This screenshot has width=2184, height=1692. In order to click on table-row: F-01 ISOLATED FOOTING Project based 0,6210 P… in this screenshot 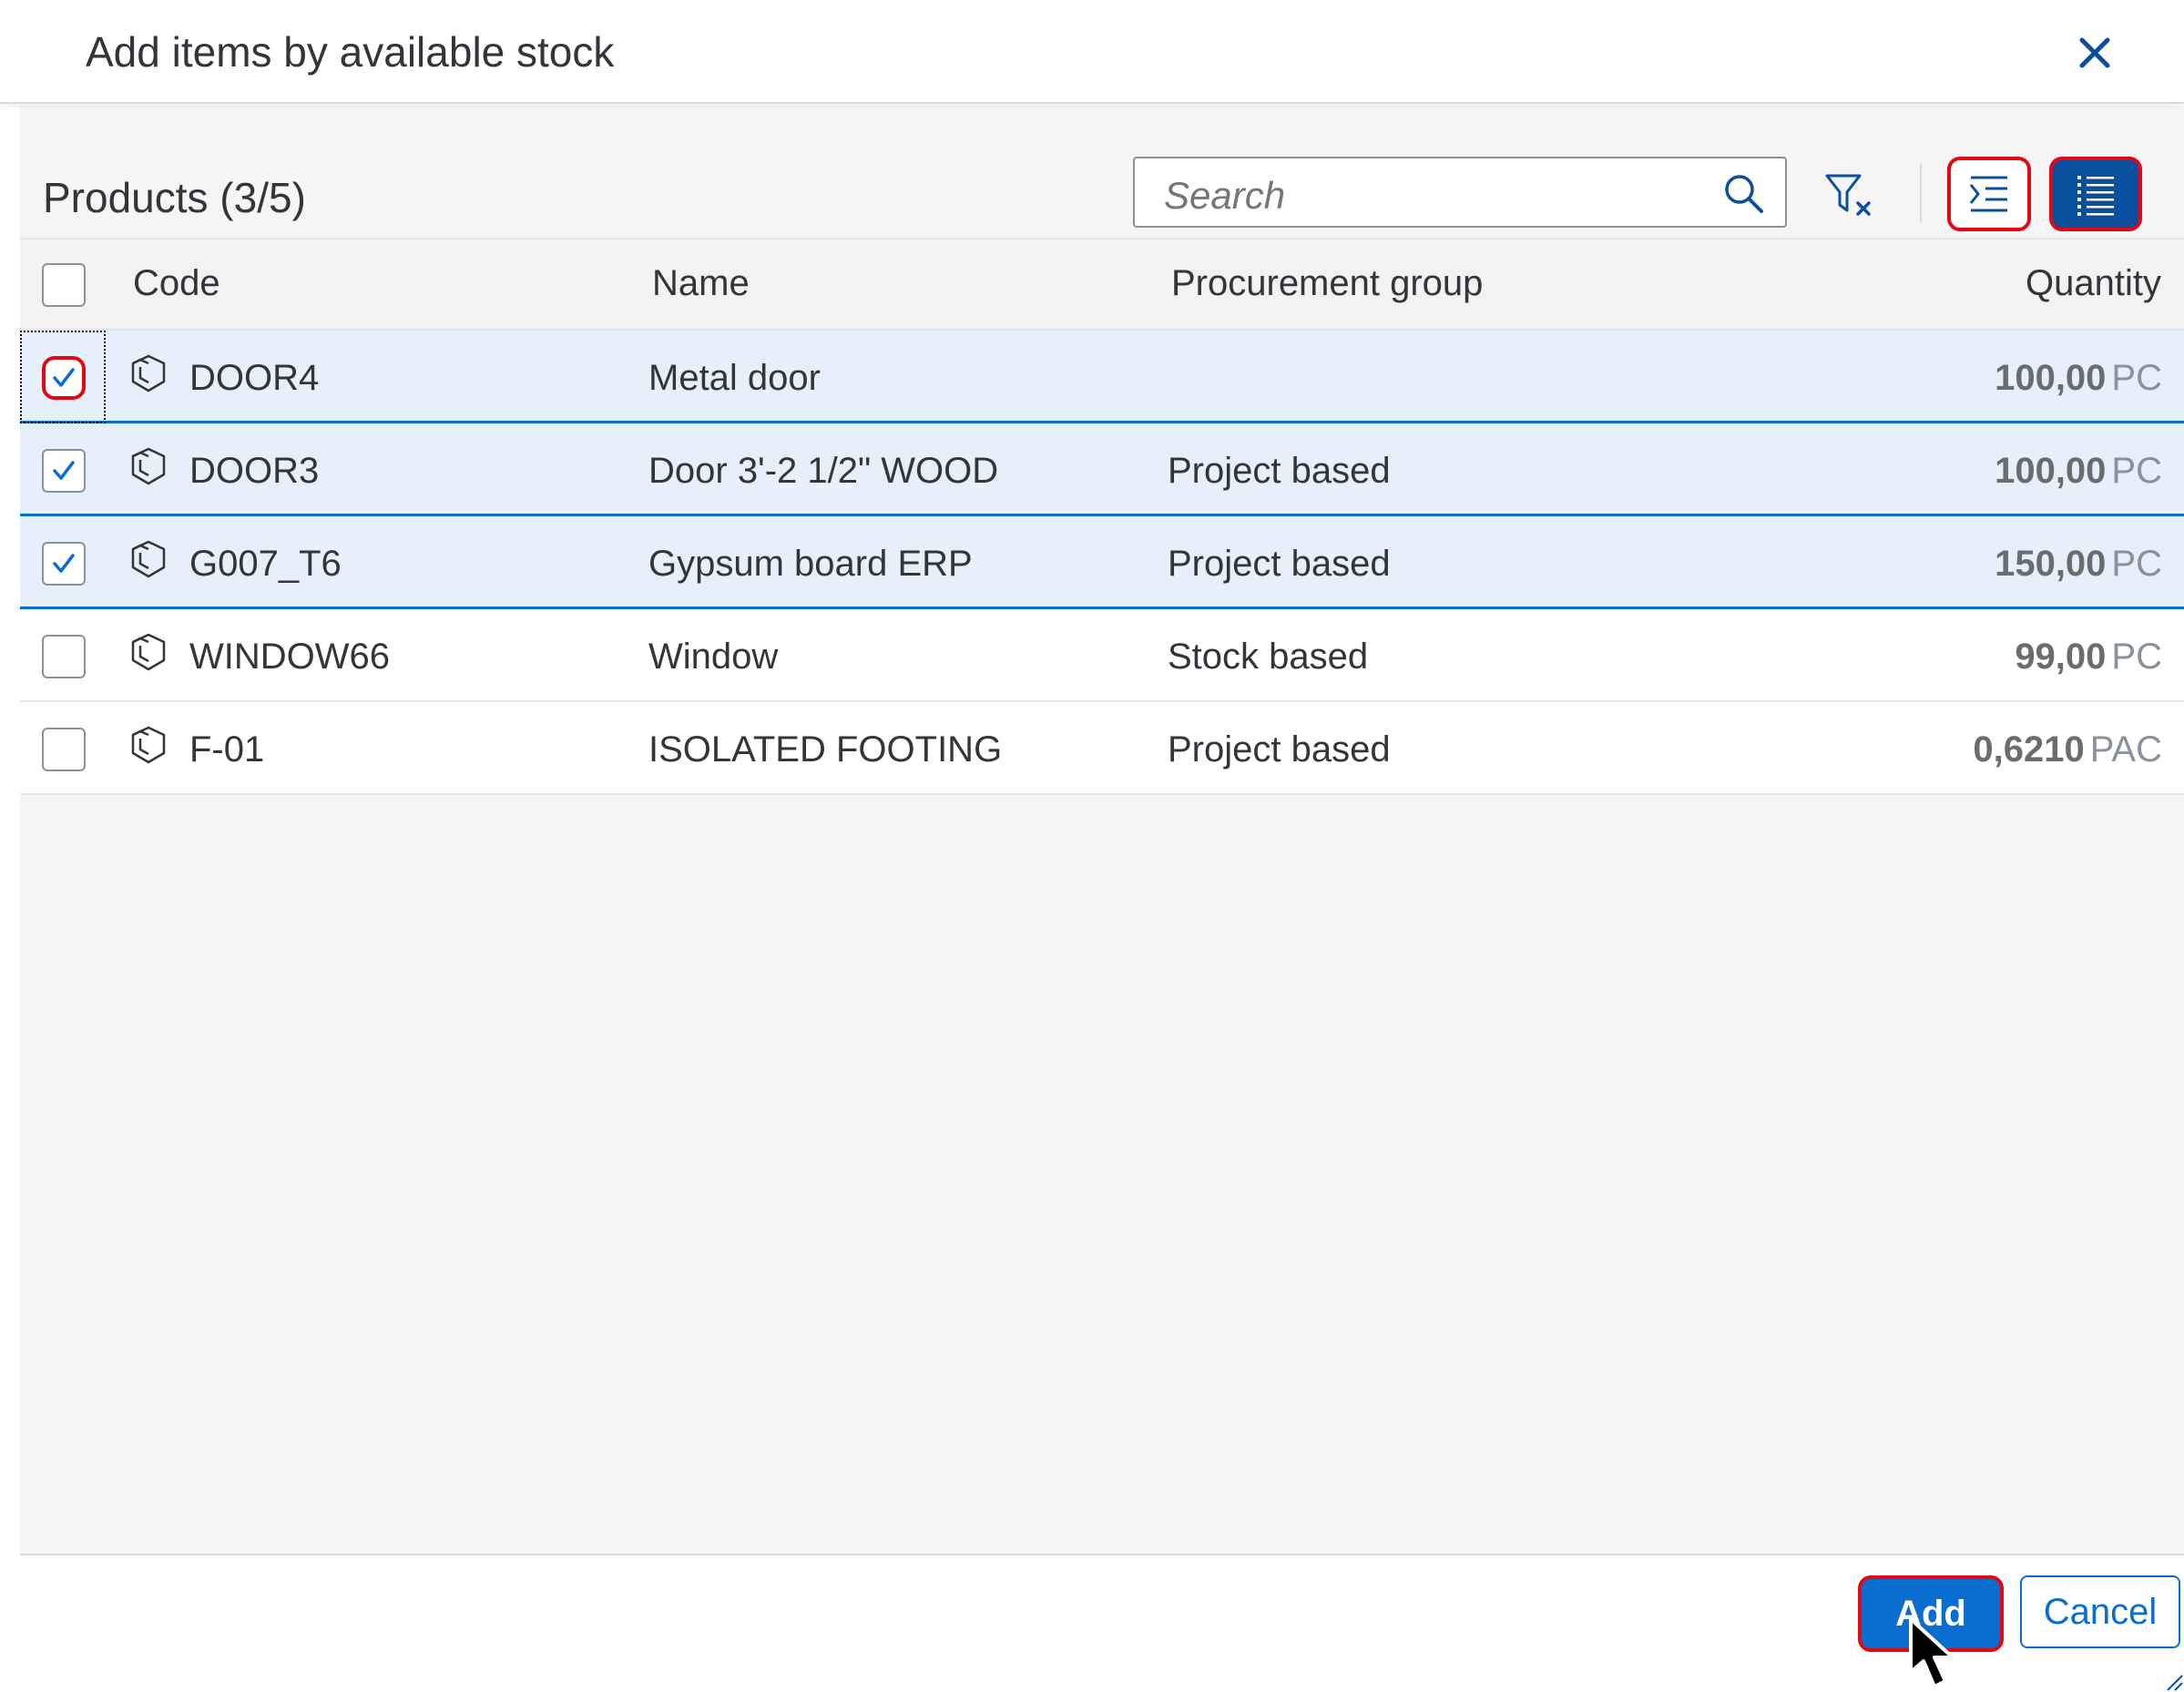, I will do `click(1102, 748)`.